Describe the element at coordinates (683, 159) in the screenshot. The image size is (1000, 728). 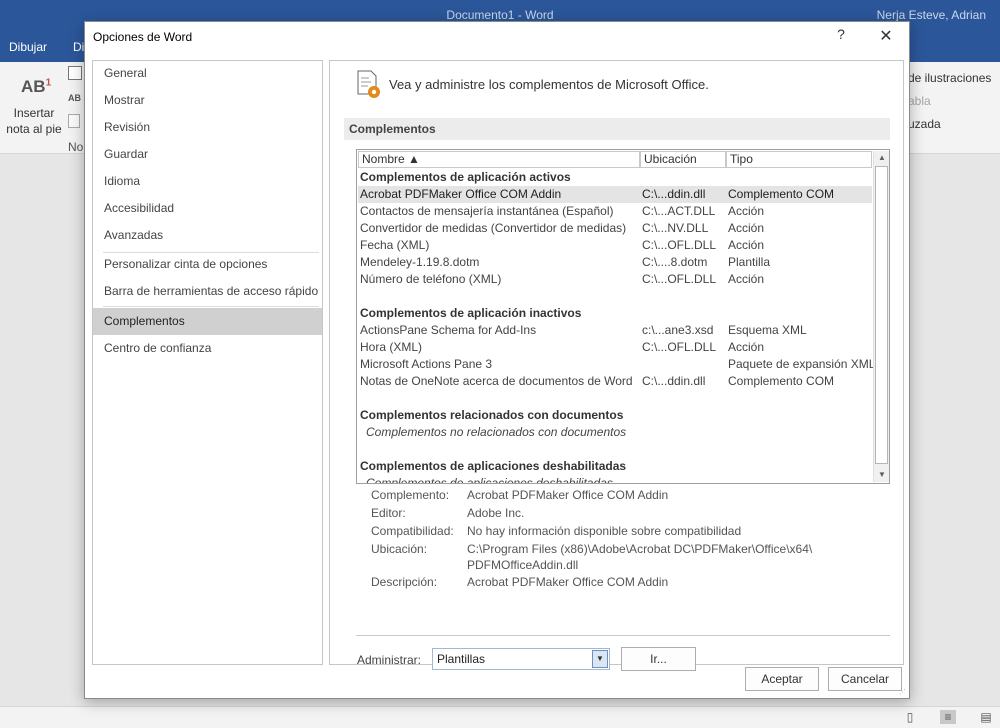
I see `column-header-location: Ubicación` at that location.